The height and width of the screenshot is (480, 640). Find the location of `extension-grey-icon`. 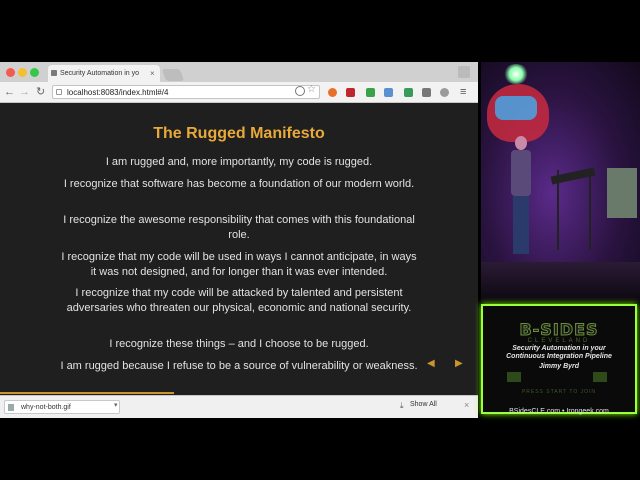

extension-grey-icon is located at coordinates (426, 92).